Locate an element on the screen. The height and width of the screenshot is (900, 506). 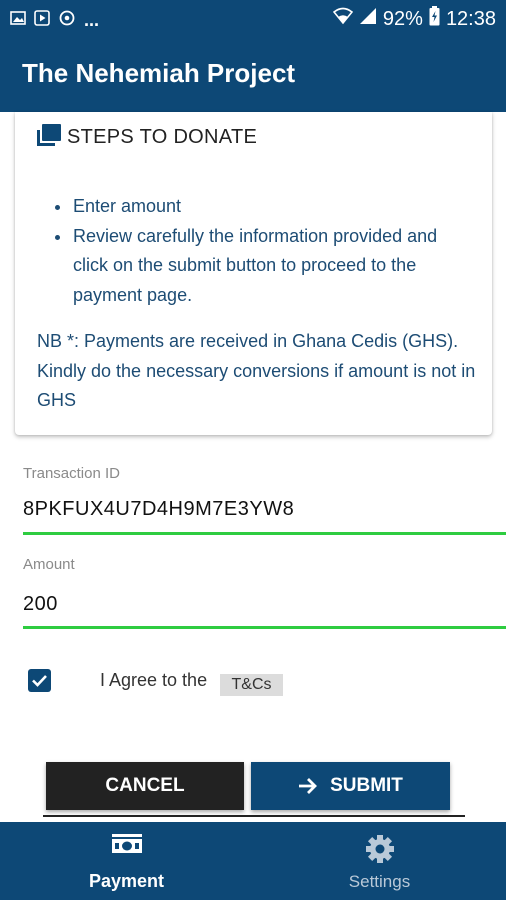
nav-item-settings: Settings is located at coordinates (379, 861).